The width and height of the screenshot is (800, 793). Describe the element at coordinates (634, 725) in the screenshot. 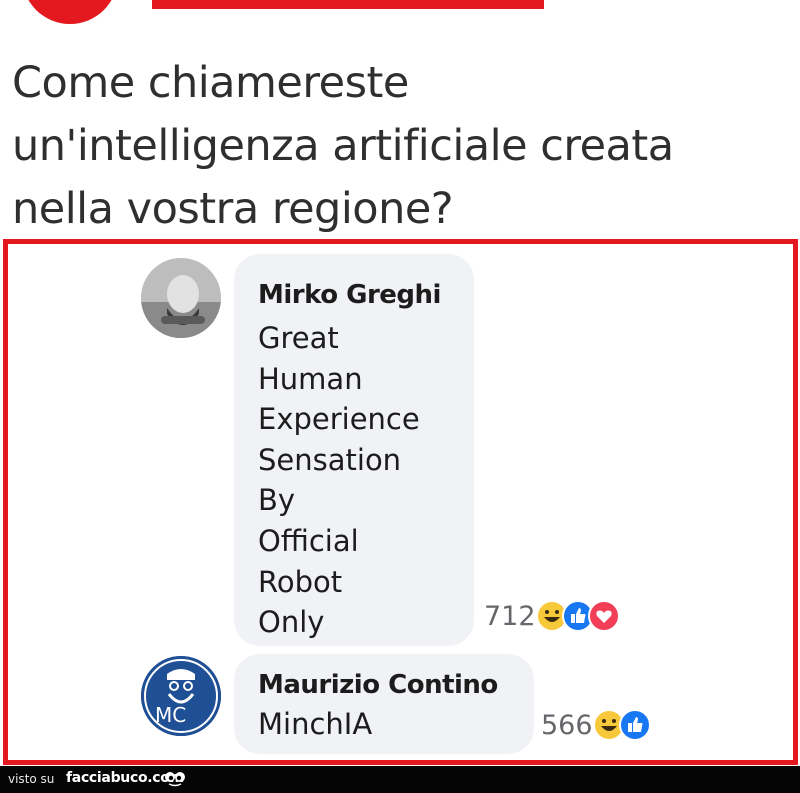

I see `like-icon` at that location.